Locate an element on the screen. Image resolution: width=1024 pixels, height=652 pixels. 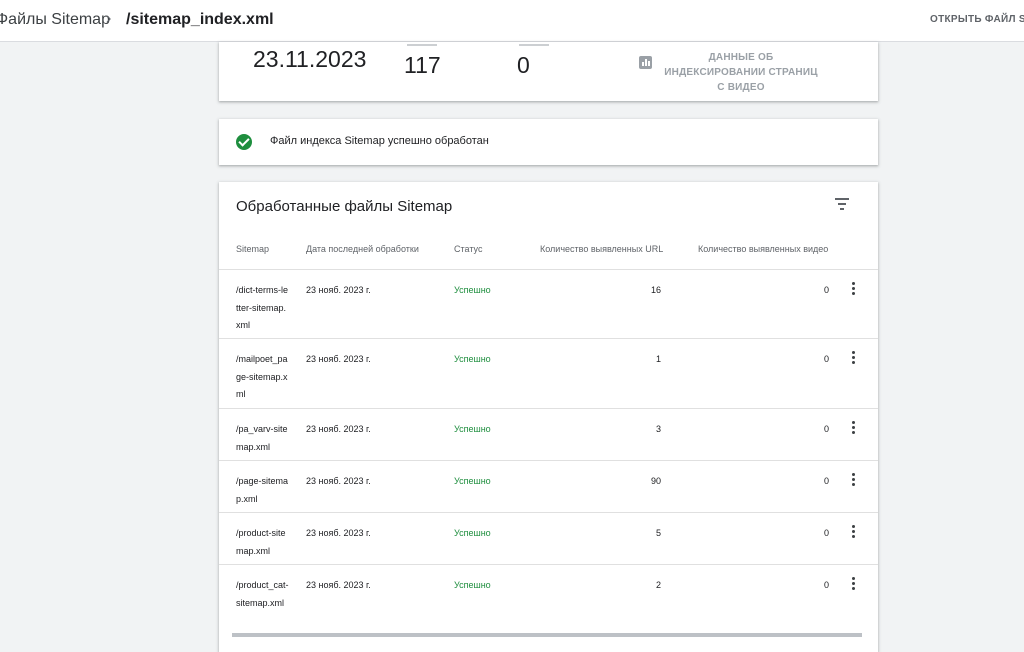
table-title: Обработанные файлы Sitemap is located at coordinates (344, 206).